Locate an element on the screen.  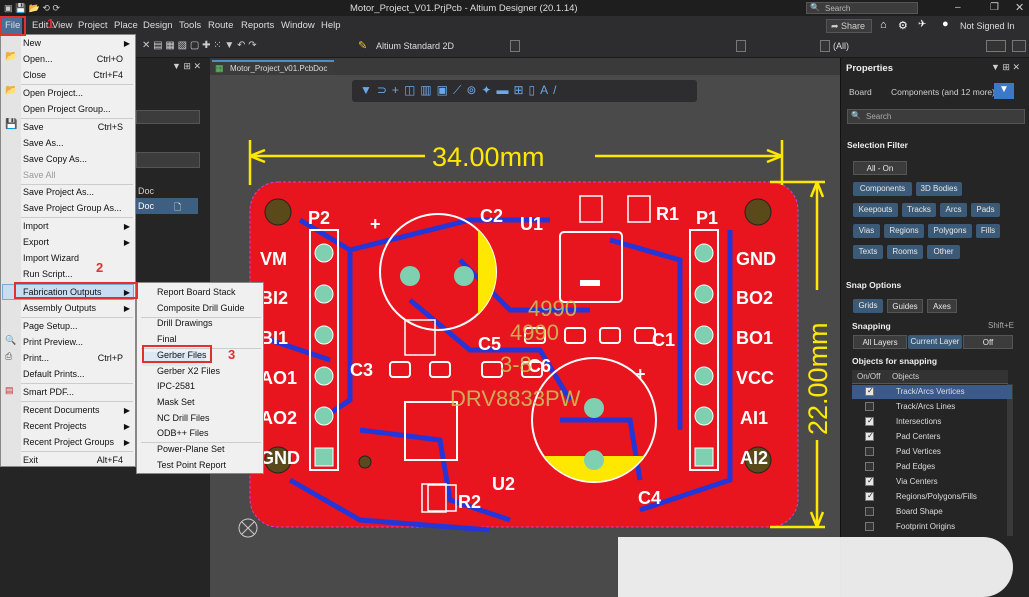
minimize-button: – is located at coordinates (958, 7).